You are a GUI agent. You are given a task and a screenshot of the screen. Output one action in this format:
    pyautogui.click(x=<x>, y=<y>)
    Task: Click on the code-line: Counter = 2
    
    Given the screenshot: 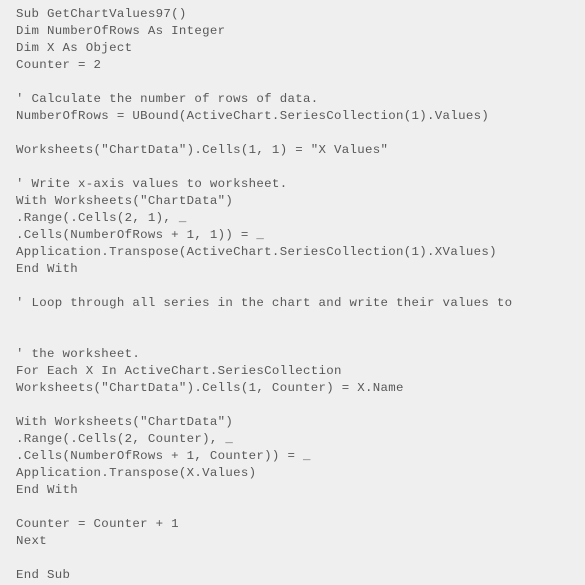 What is the action you would take?
    pyautogui.click(x=59, y=65)
    